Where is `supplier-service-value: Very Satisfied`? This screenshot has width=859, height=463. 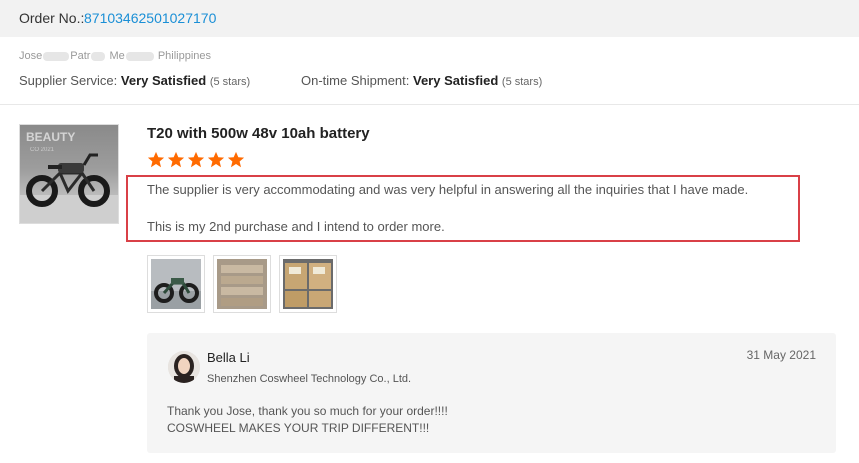
supplier-service-value: Very Satisfied is located at coordinates (163, 80).